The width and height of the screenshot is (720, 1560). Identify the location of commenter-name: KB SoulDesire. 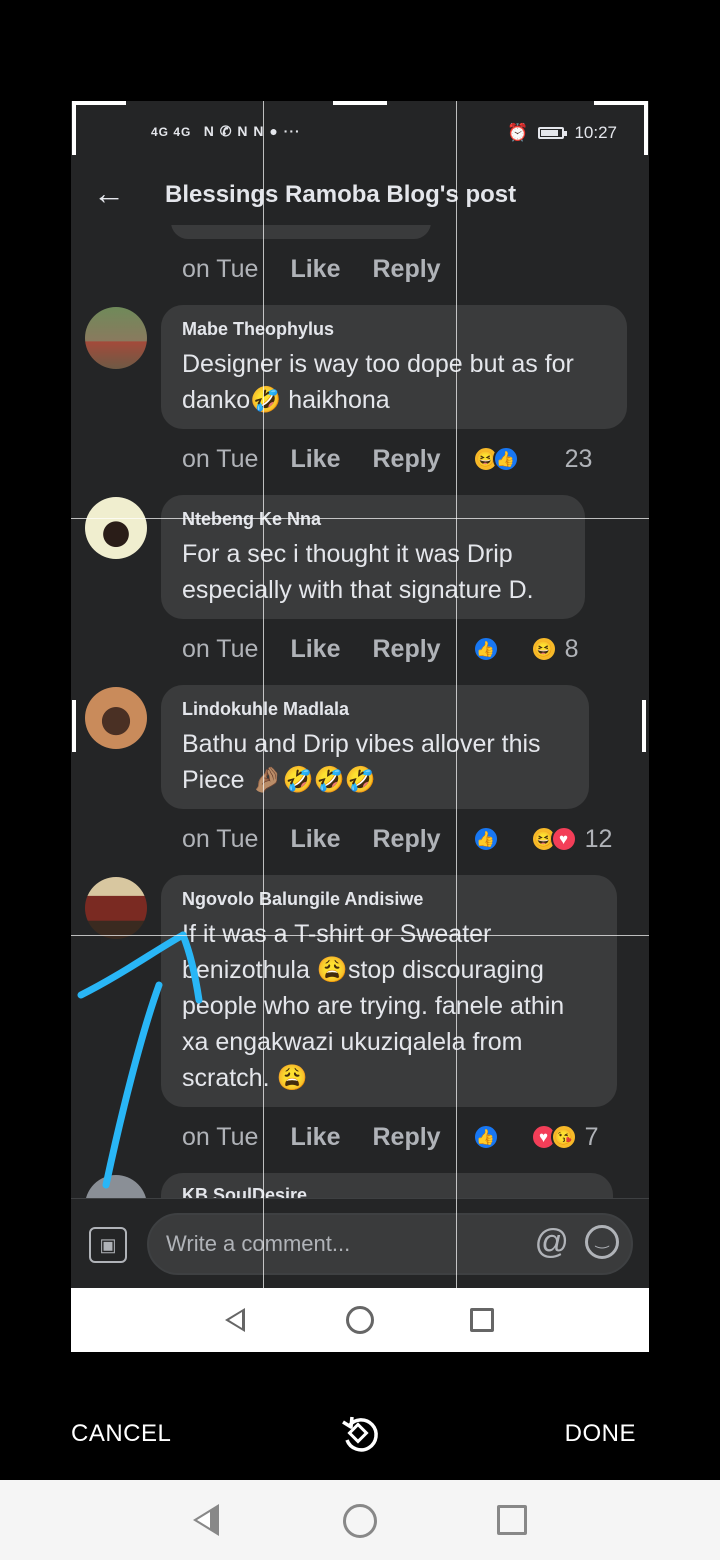
(386, 1191).